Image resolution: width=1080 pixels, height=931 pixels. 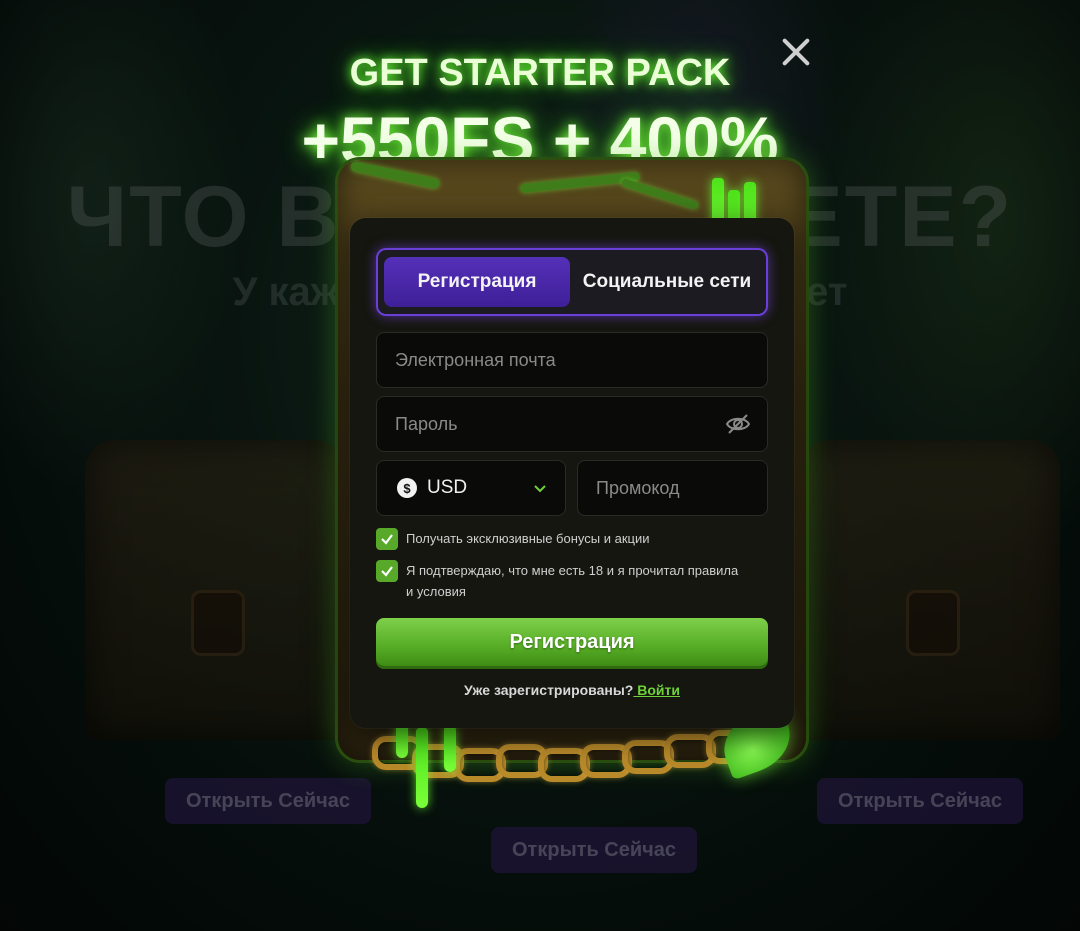 I want to click on password-input, so click(x=559, y=424).